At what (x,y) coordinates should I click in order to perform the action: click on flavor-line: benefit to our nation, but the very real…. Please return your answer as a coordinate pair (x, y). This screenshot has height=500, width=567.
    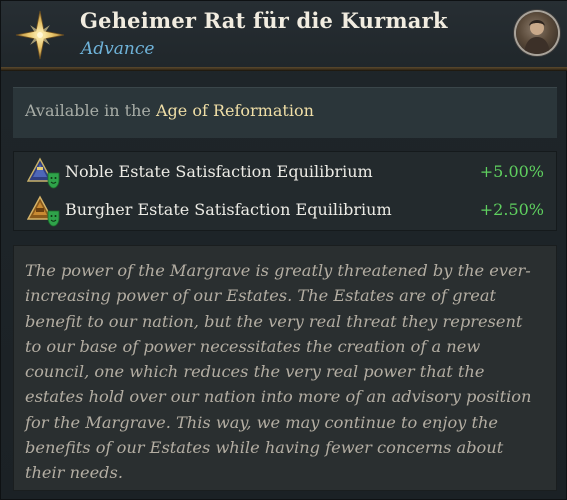
    Looking at the image, I should click on (274, 321).